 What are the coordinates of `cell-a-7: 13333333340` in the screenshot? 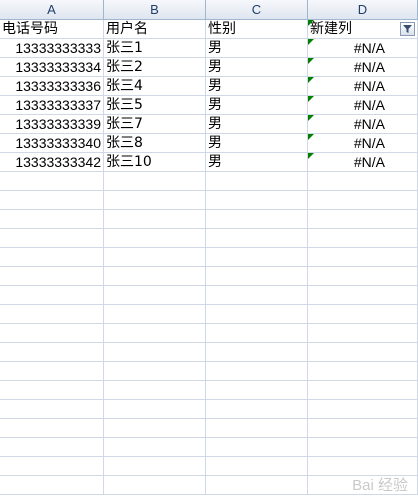 It's located at (52, 143).